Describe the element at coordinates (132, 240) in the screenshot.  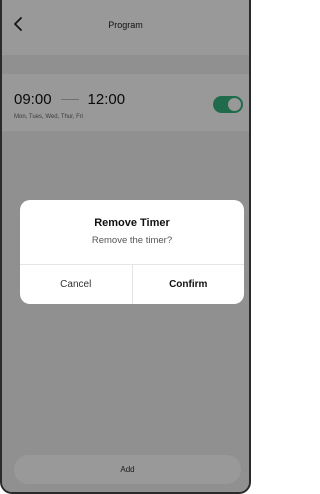
I see `dialog-message: Remove the timer?` at that location.